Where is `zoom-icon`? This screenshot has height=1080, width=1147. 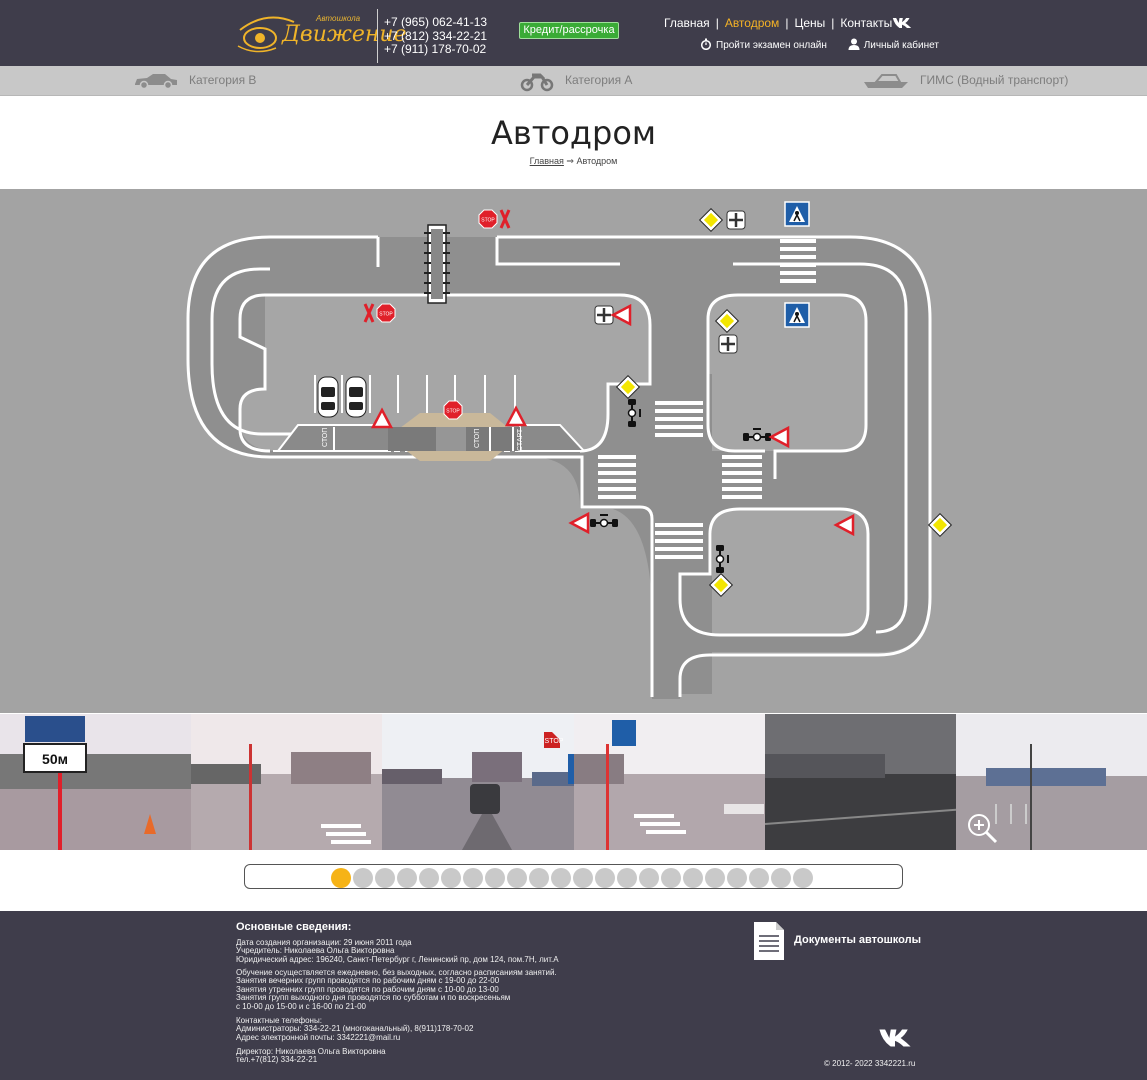
zoom-icon is located at coordinates (982, 828).